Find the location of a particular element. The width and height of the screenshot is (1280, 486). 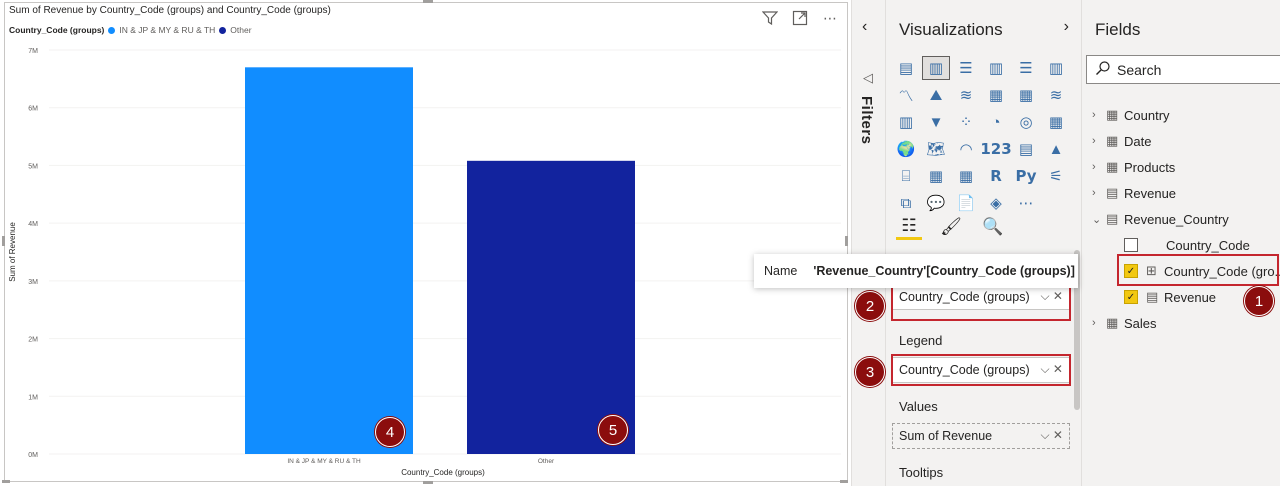

table-products: › ▦ Products is located at coordinates (1133, 167).